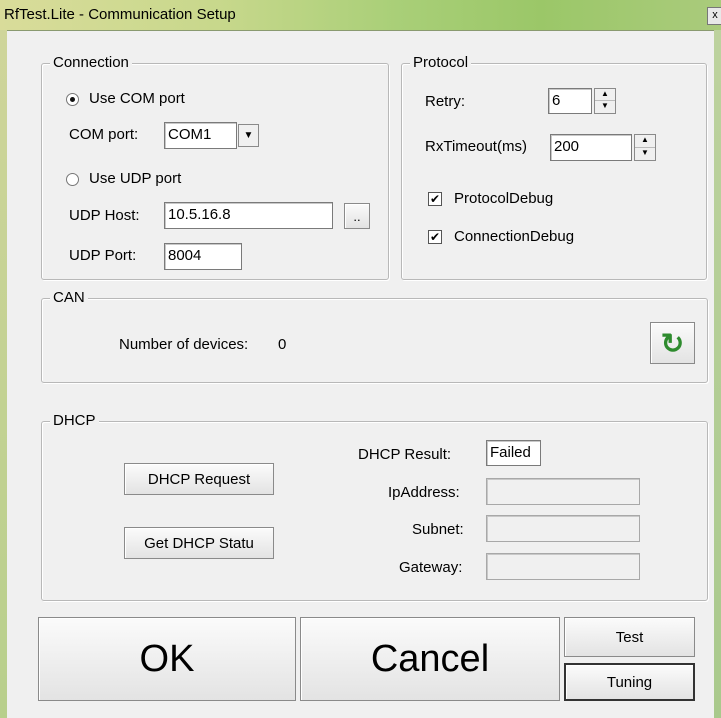 The height and width of the screenshot is (718, 721). I want to click on tuning-button: Tuning, so click(629, 682).